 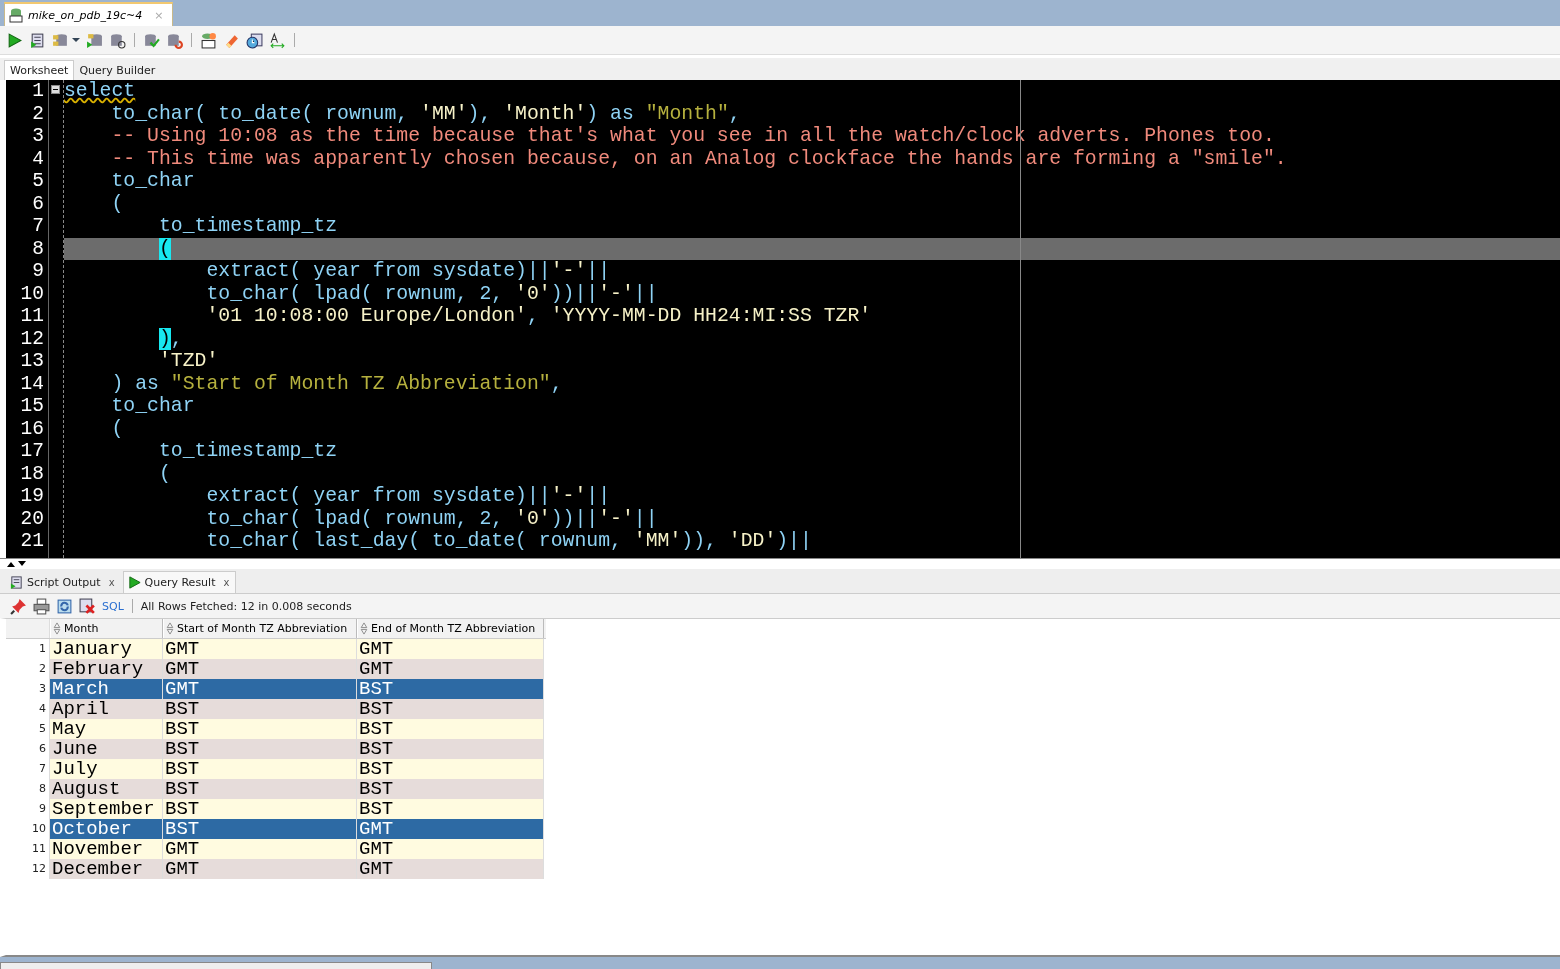 I want to click on caret-icon, so click(x=76, y=40).